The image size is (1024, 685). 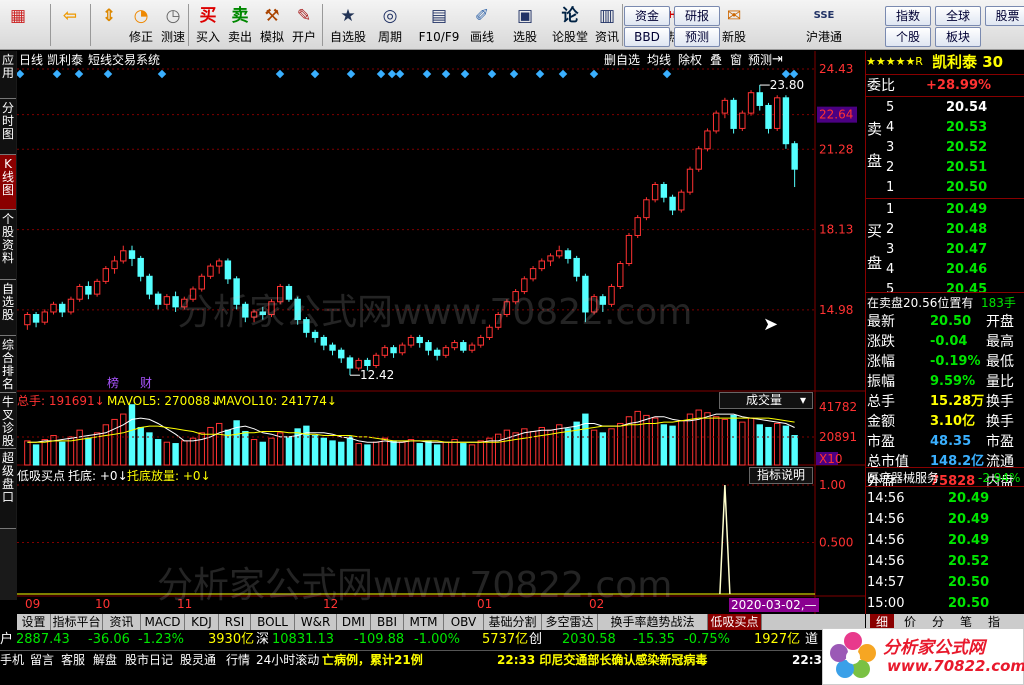 What do you see at coordinates (1004, 16) in the screenshot?
I see `toolbar-stock-button: 股票` at bounding box center [1004, 16].